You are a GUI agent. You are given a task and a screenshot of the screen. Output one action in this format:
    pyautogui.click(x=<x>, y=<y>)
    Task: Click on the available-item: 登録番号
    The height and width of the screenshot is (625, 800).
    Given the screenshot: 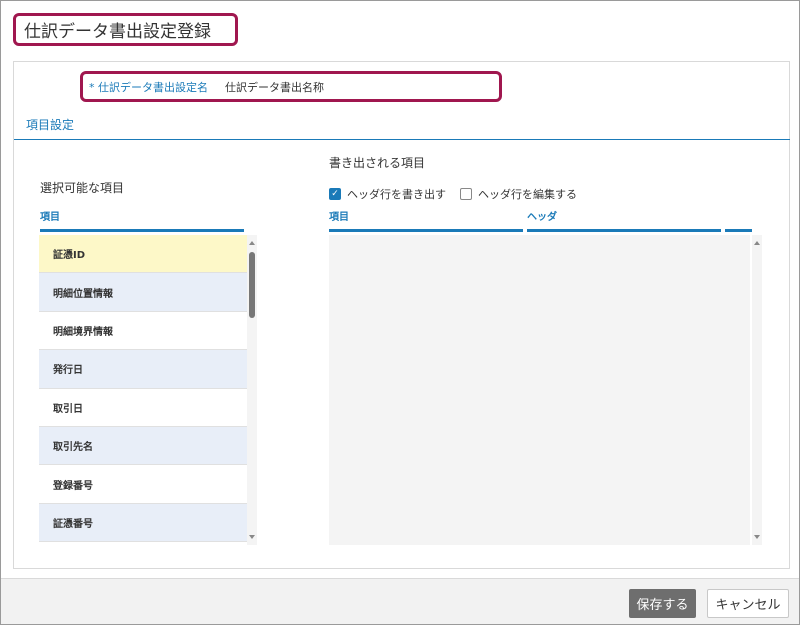 What is the action you would take?
    pyautogui.click(x=143, y=484)
    